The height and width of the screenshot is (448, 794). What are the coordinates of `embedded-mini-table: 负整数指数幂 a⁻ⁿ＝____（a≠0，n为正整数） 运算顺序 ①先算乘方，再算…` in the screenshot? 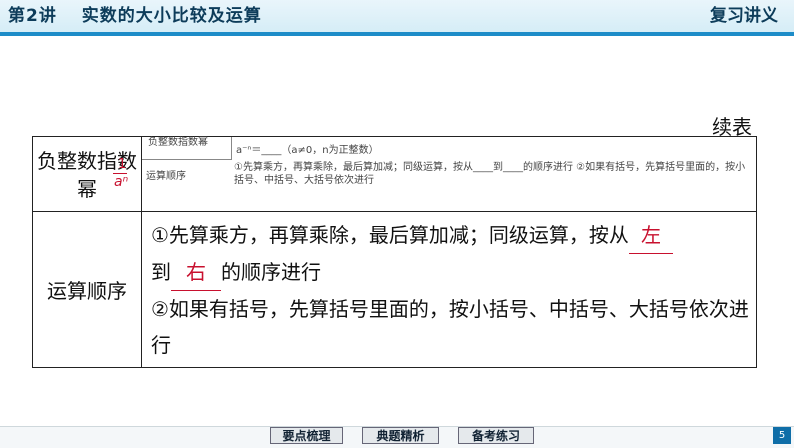 It's located at (450, 174).